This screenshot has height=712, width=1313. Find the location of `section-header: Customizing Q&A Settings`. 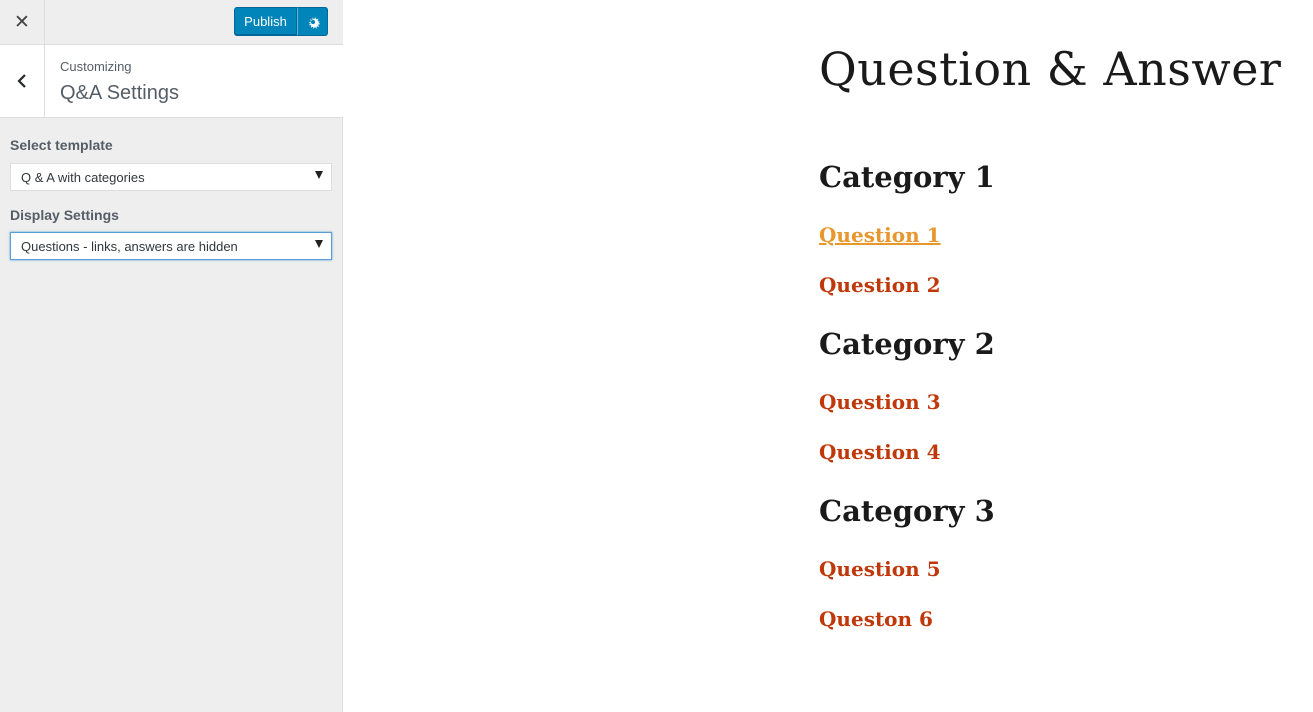

section-header: Customizing Q&A Settings is located at coordinates (171, 81).